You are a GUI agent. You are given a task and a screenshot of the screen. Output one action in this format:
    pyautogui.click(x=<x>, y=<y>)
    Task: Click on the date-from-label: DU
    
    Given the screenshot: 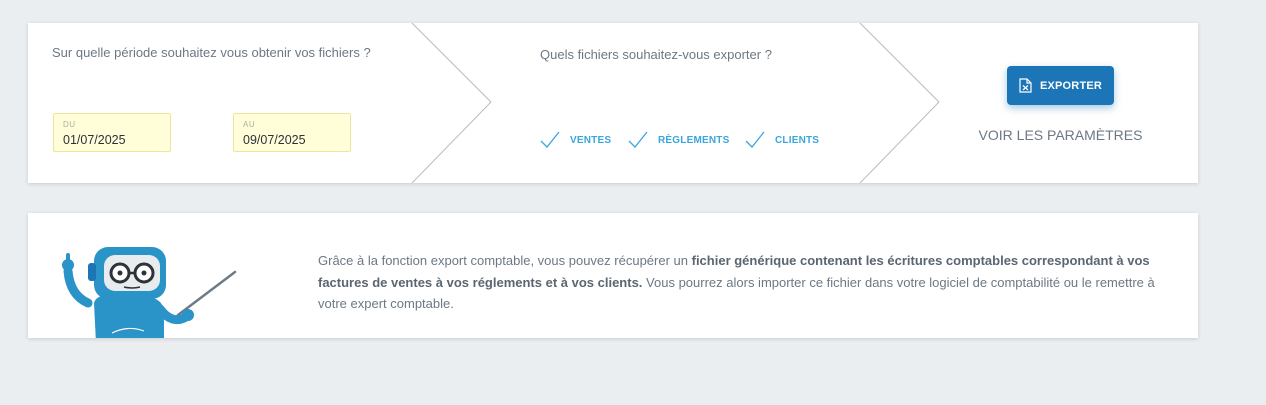 What is the action you would take?
    pyautogui.click(x=69, y=124)
    